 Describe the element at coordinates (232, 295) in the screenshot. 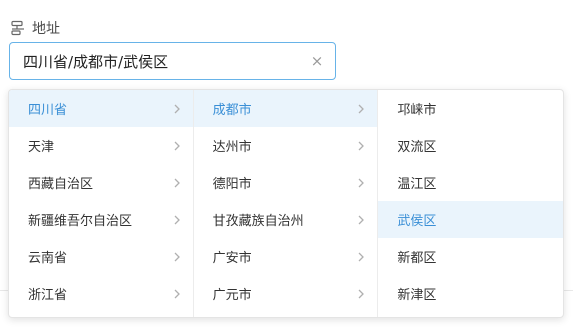

I see `city-item-label: 广元市` at that location.